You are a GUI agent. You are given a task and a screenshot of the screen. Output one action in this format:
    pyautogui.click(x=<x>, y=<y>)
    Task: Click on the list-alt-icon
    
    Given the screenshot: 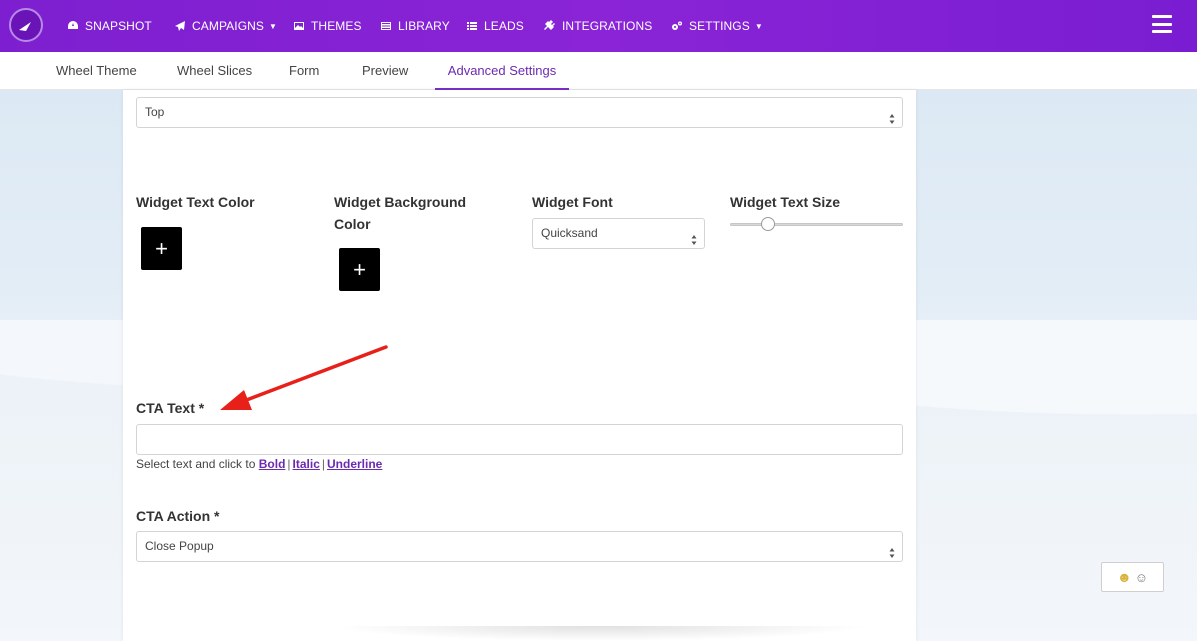 What is the action you would take?
    pyautogui.click(x=386, y=26)
    